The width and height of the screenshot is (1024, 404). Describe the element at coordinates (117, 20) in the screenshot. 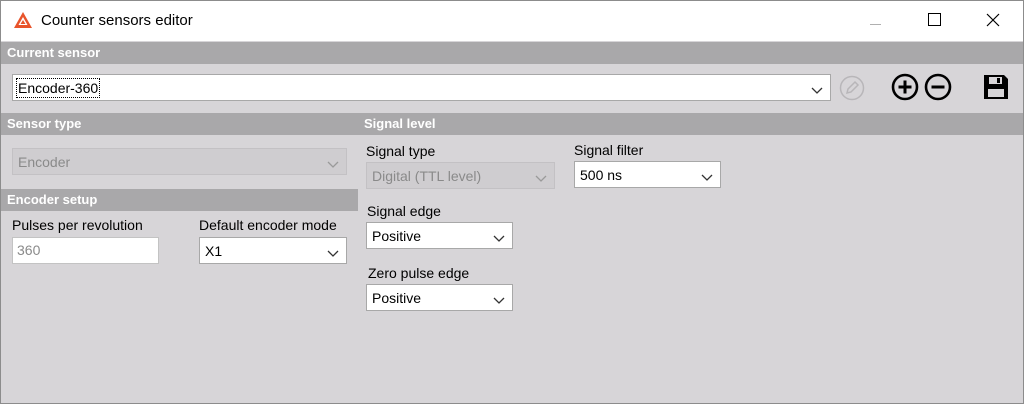

I see `window-title: Counter sensors editor` at that location.